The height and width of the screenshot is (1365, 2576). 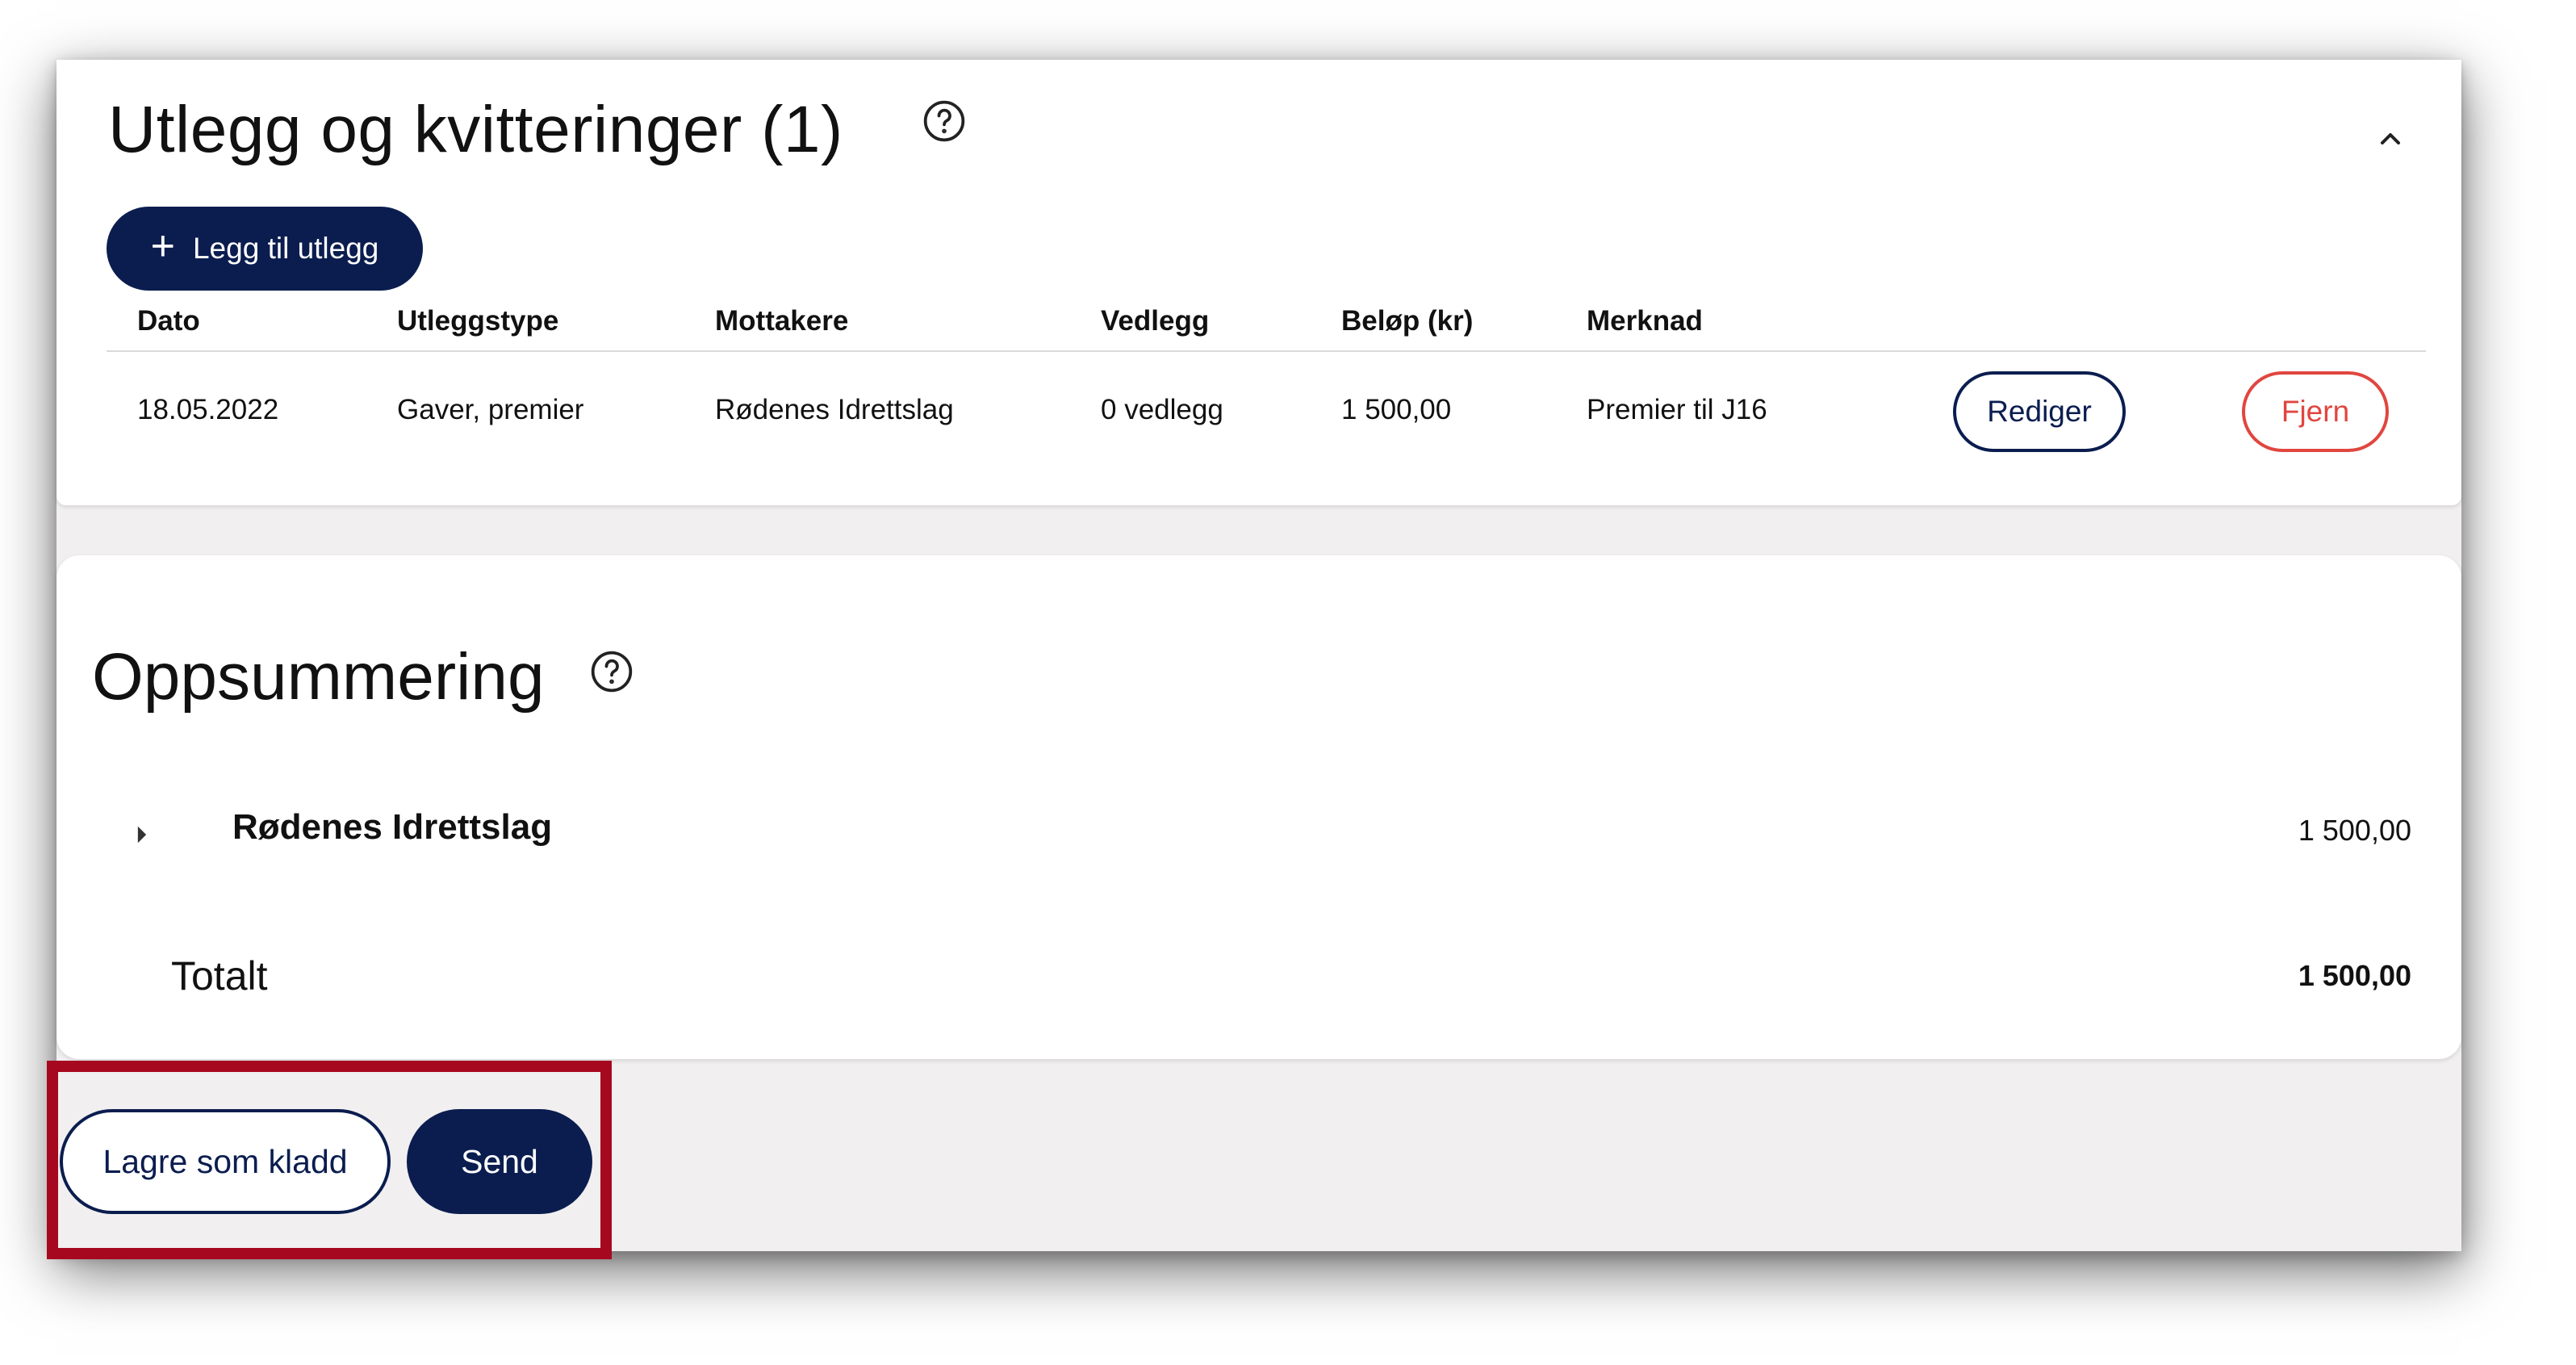 I want to click on remove-button: Fjern, so click(x=2315, y=411).